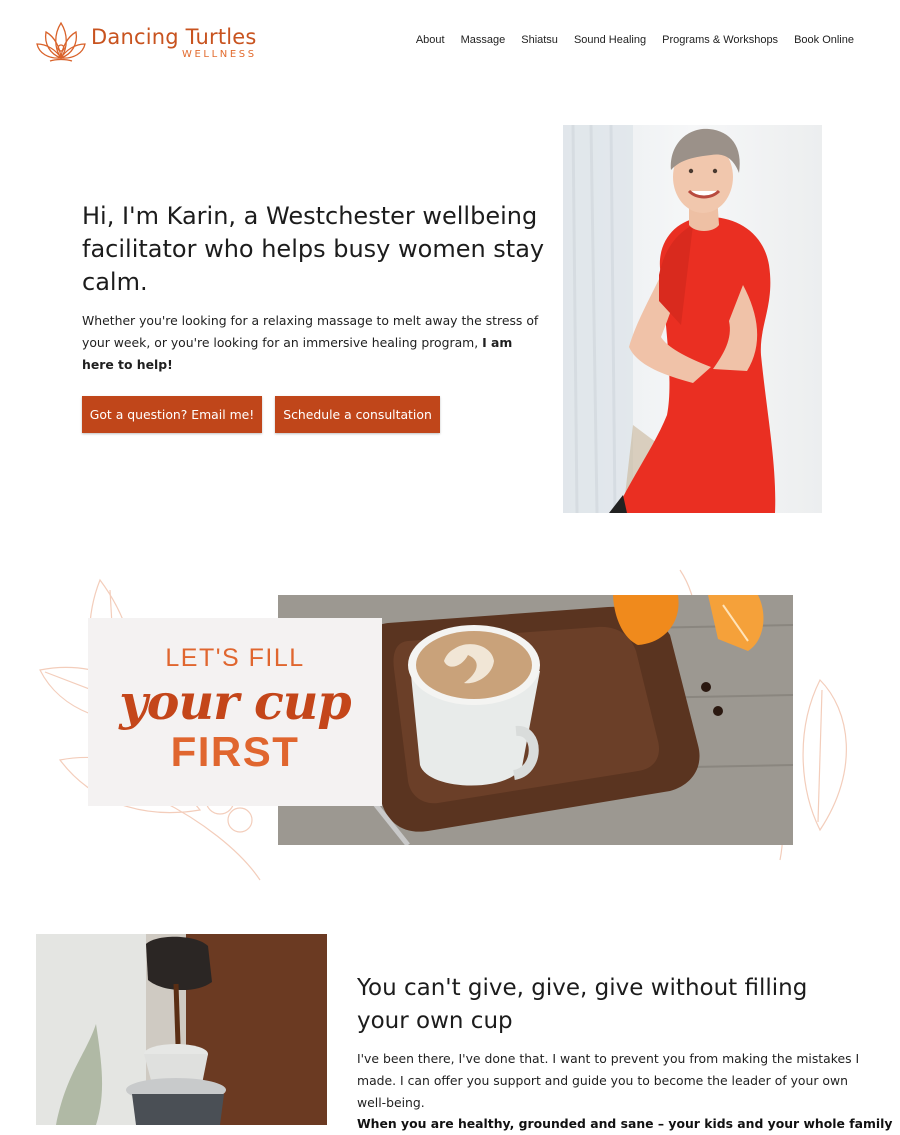 The width and height of the screenshot is (900, 1135). I want to click on schedule-consultation-button: Schedule a consultation, so click(357, 414).